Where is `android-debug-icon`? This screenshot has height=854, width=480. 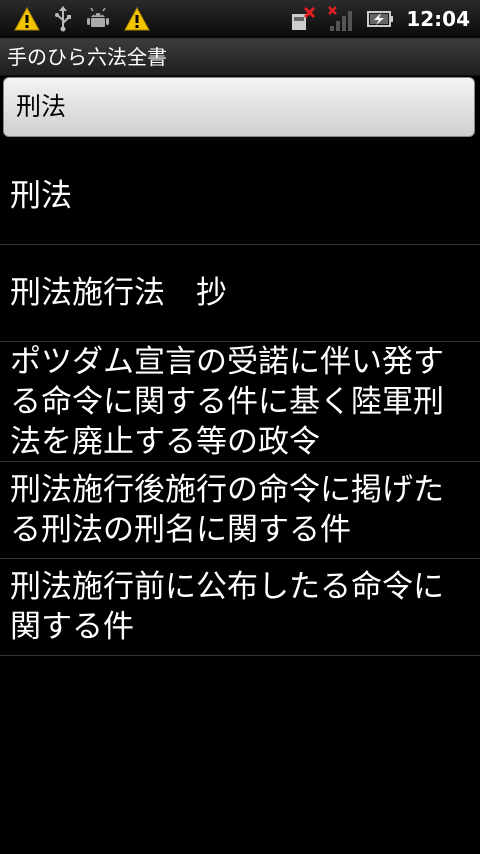 android-debug-icon is located at coordinates (98, 19).